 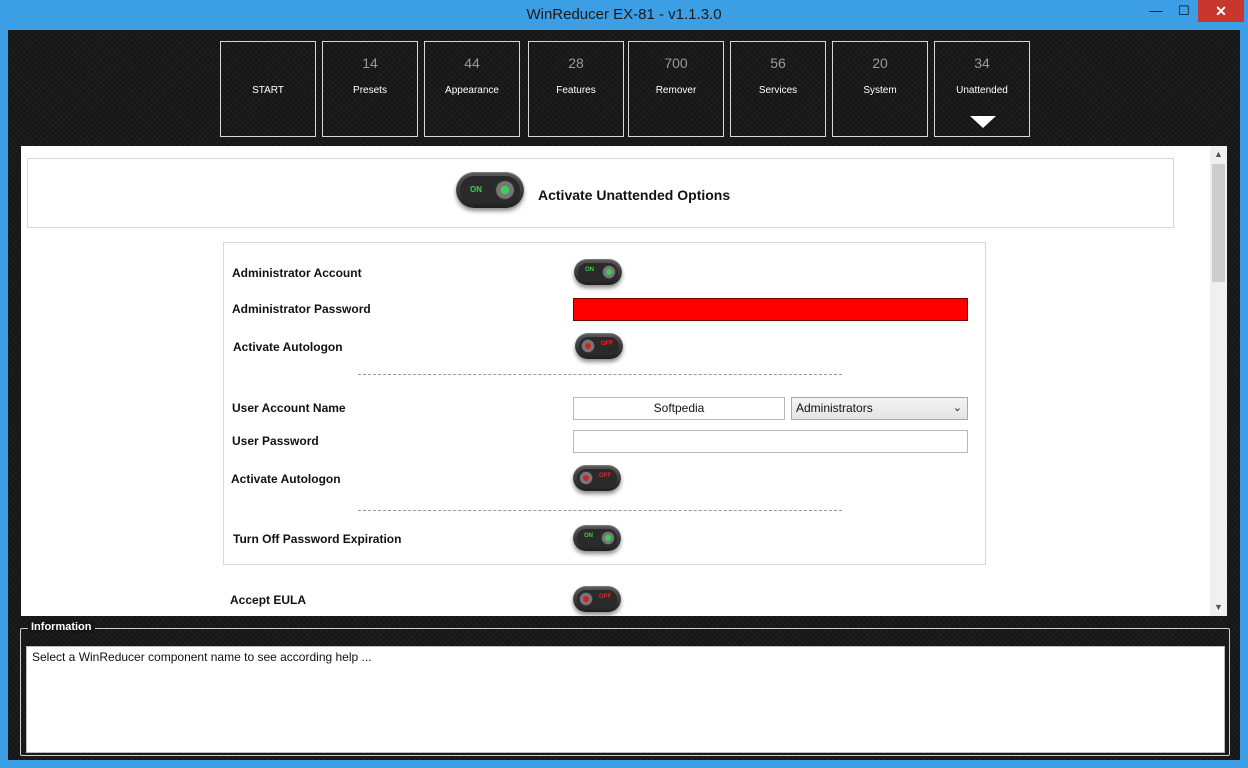 I want to click on tile-count: 56, so click(x=778, y=63).